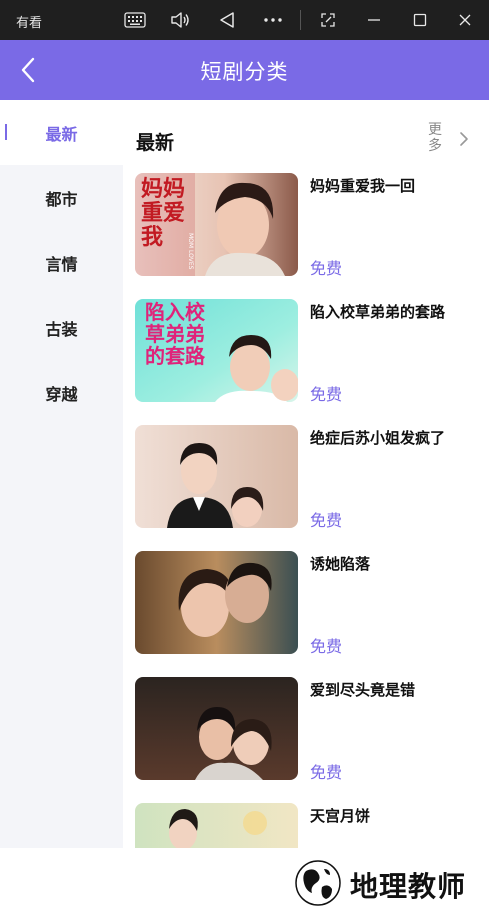  I want to click on screenshot-icon, so click(328, 20).